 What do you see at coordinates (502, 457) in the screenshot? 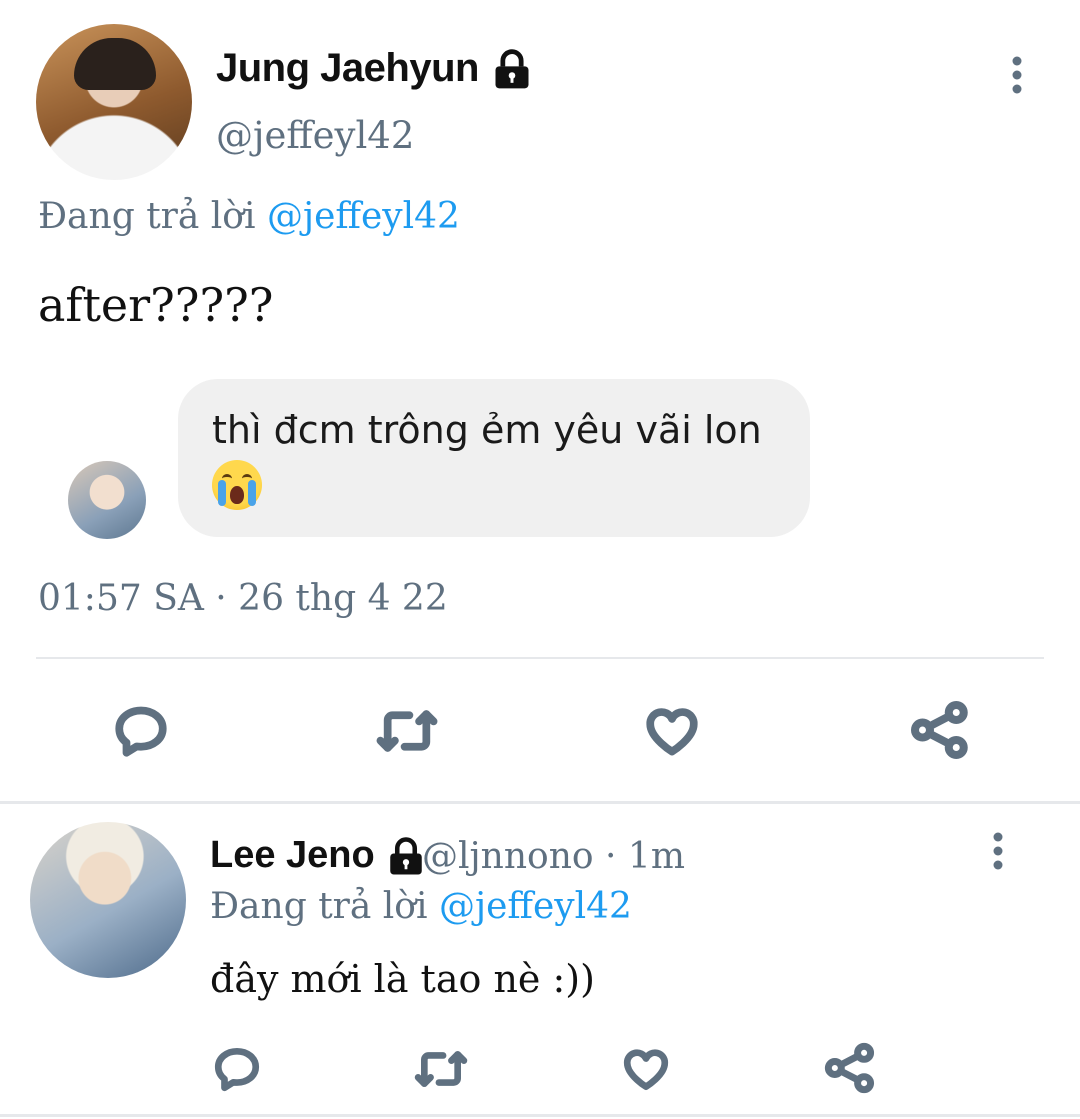
I see `chat-bubble-content: thì đcm trông ẻm yêu vãi lon` at bounding box center [502, 457].